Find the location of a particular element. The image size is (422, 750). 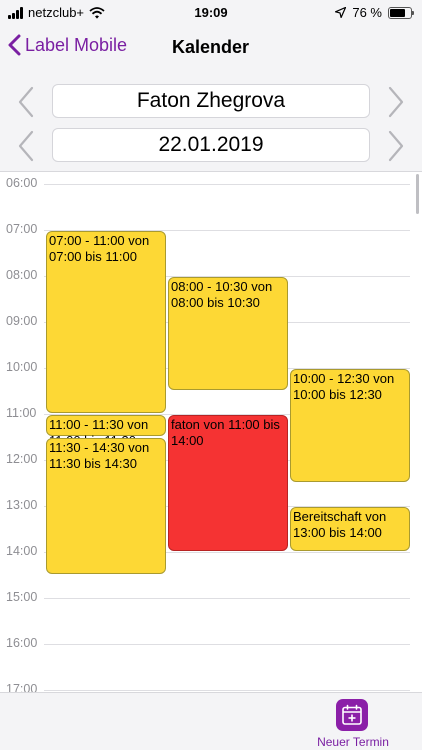

status-right: 76 % is located at coordinates (374, 12).